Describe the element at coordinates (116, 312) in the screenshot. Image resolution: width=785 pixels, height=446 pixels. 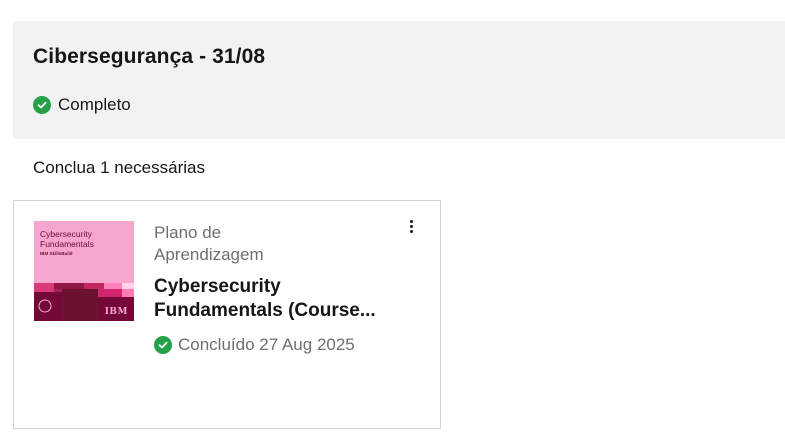
I see `thumbnail-logo: IBM` at that location.